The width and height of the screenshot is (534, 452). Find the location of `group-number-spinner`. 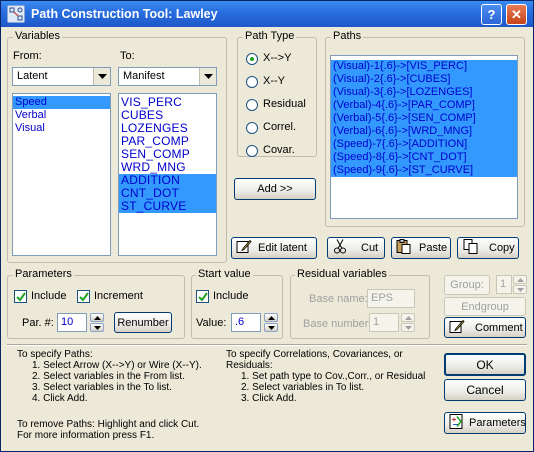

group-number-spinner is located at coordinates (520, 284).